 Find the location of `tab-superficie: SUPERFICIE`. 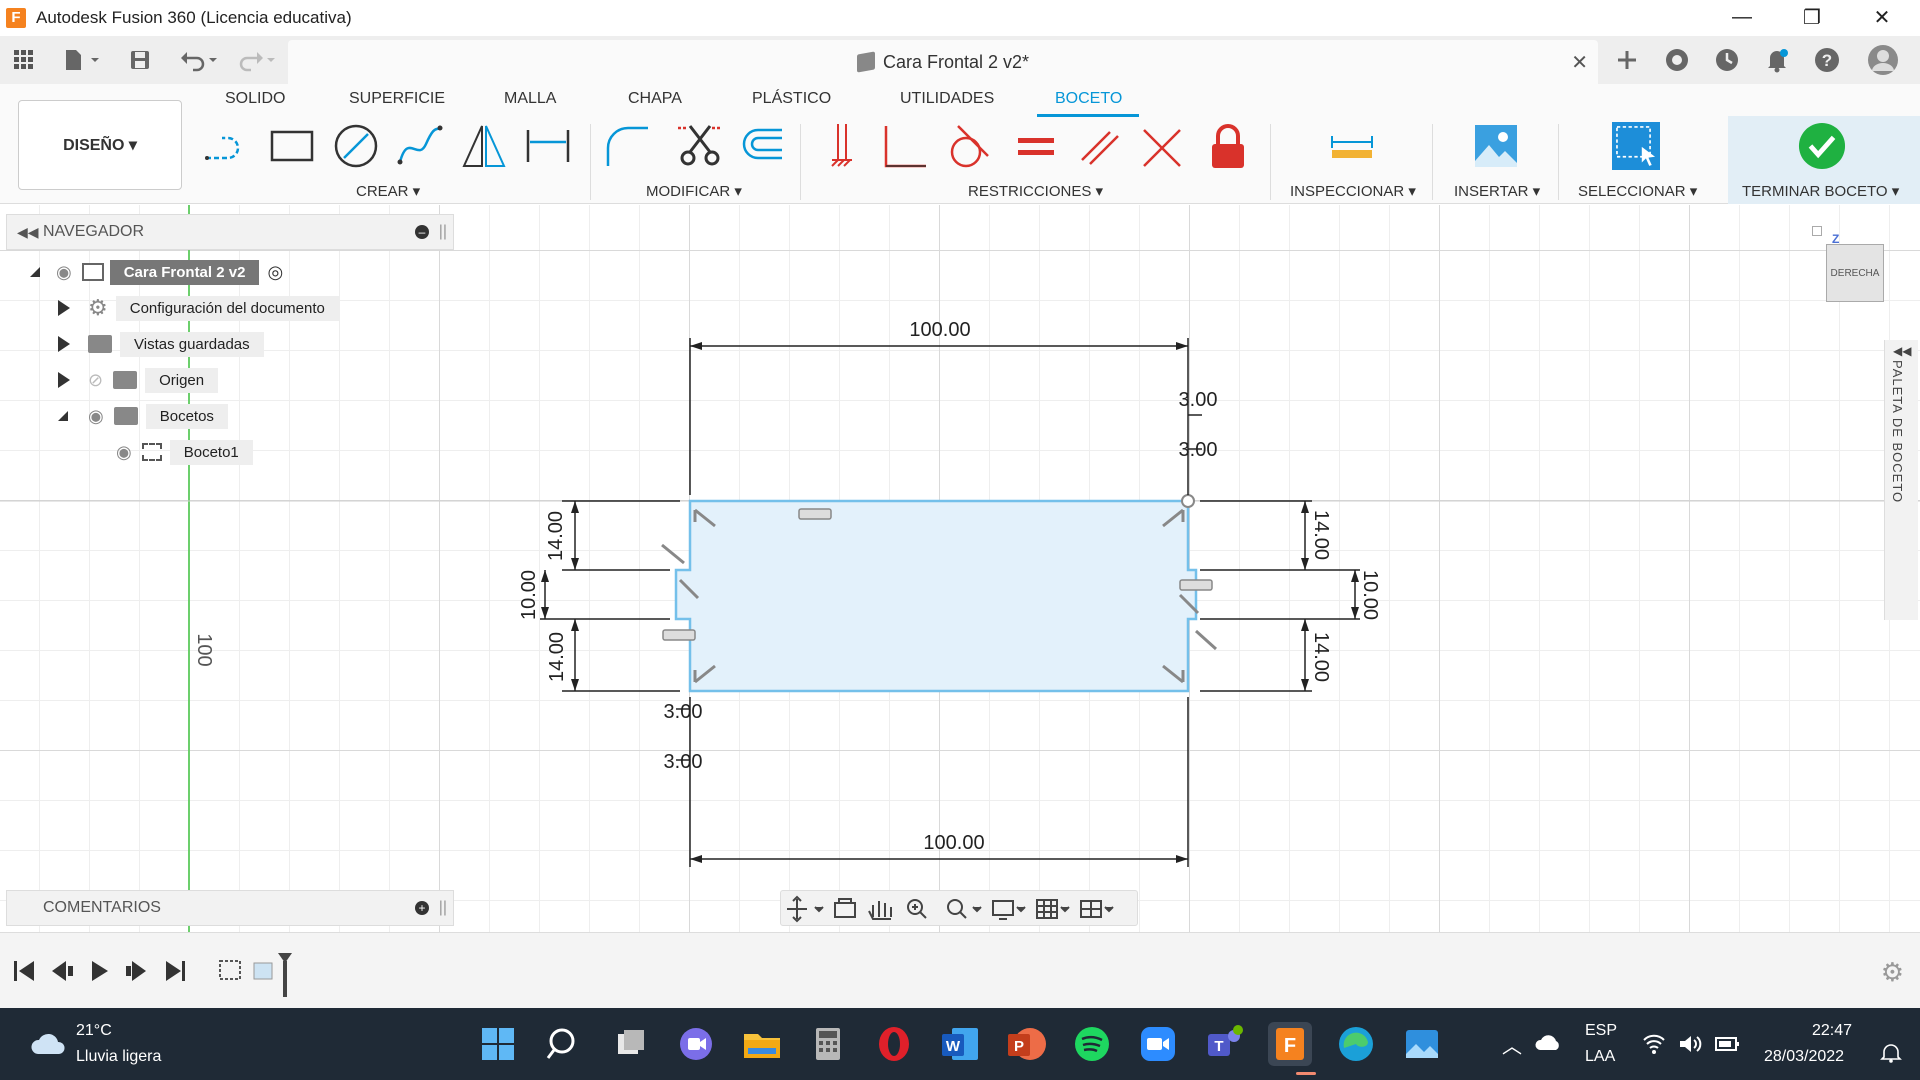

tab-superficie: SUPERFICIE is located at coordinates (397, 99).